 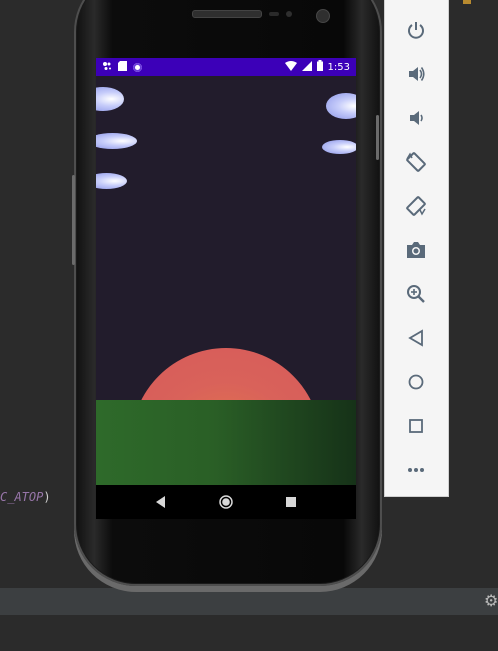 I want to click on battery-icon, so click(x=319, y=67).